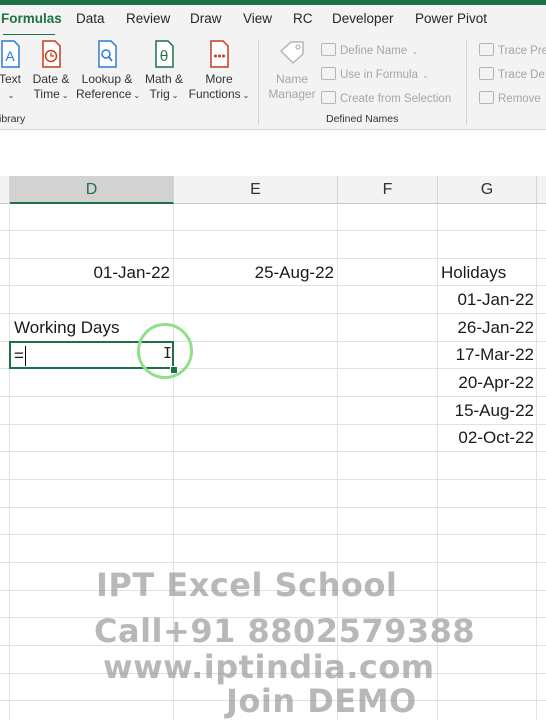 This screenshot has width=546, height=720. I want to click on formula-bar, so click(273, 148).